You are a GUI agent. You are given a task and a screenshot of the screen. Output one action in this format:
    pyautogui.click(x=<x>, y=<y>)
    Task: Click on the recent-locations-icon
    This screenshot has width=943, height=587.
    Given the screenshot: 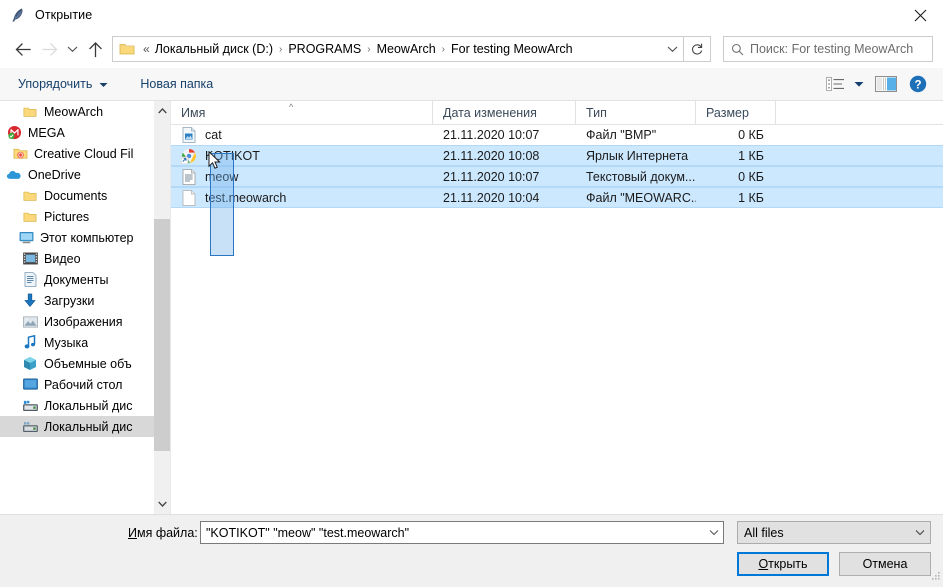 What is the action you would take?
    pyautogui.click(x=72, y=49)
    